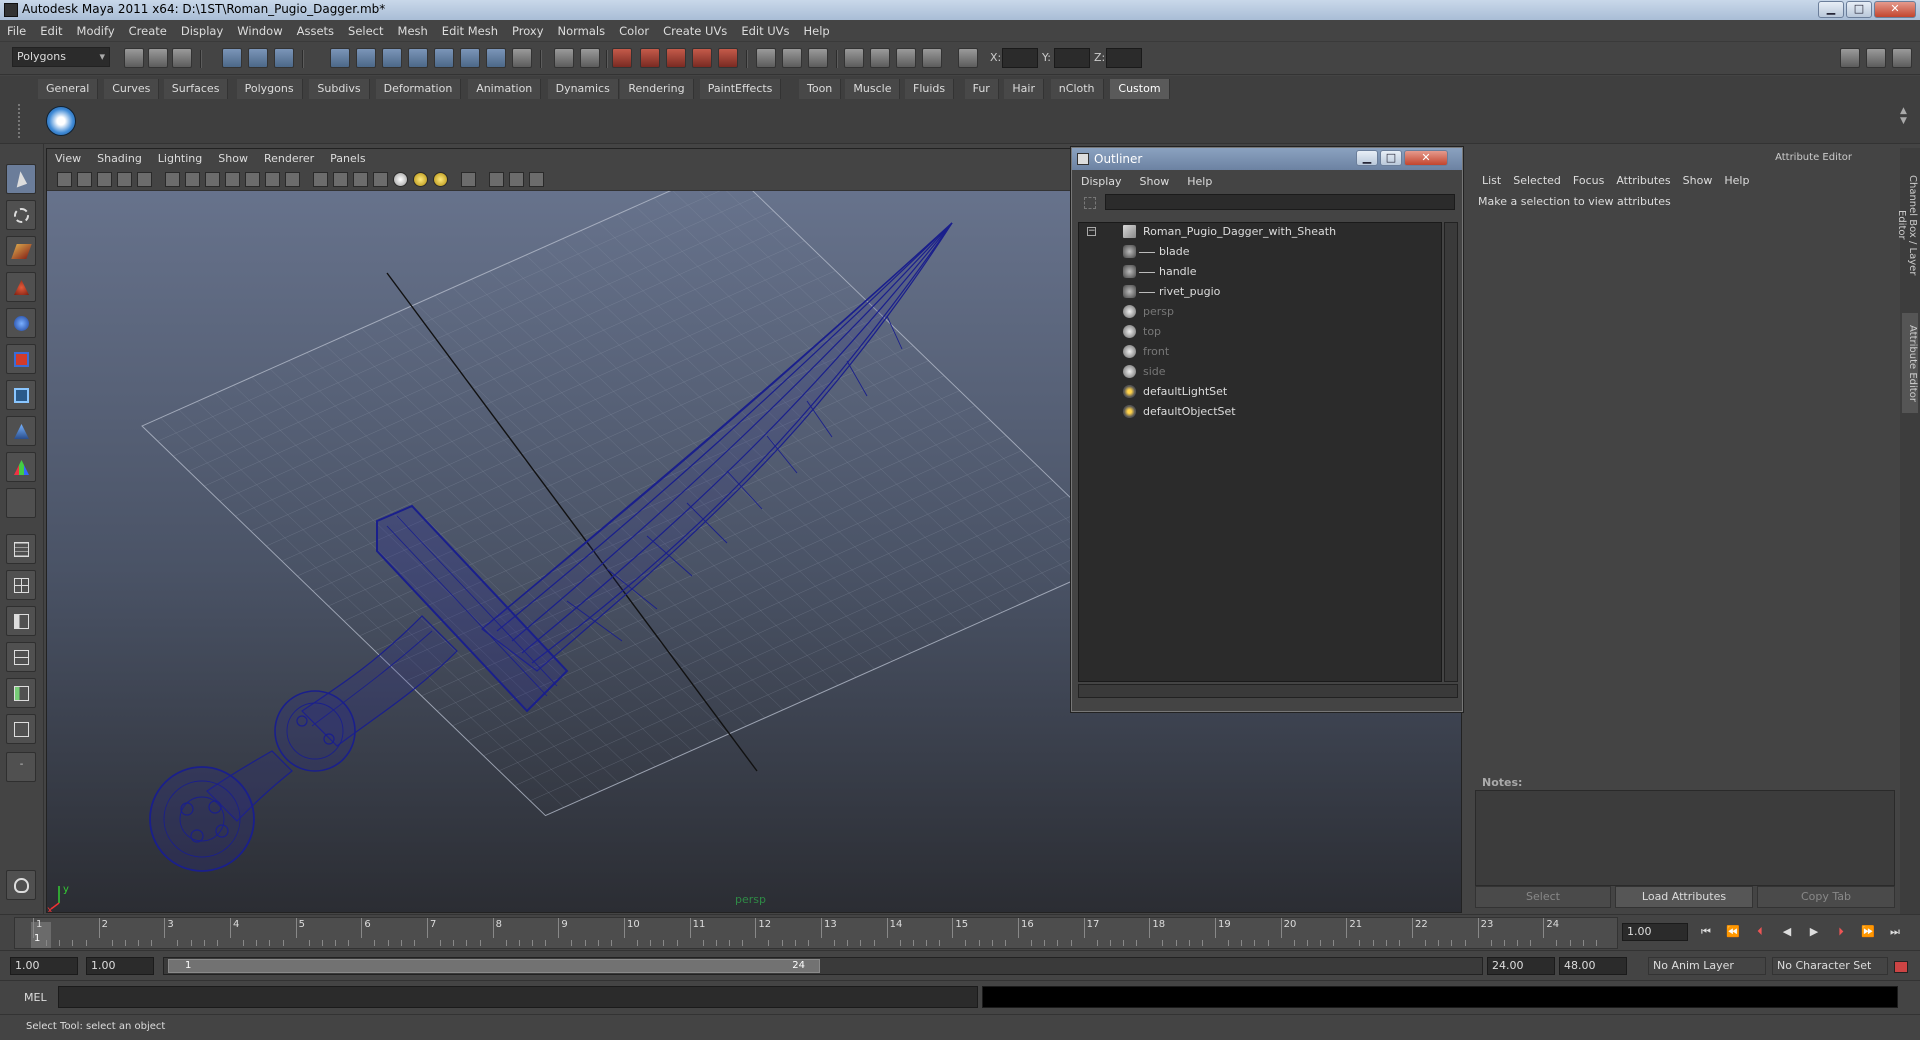  I want to click on outliner-minimize-button: ▁, so click(1367, 158).